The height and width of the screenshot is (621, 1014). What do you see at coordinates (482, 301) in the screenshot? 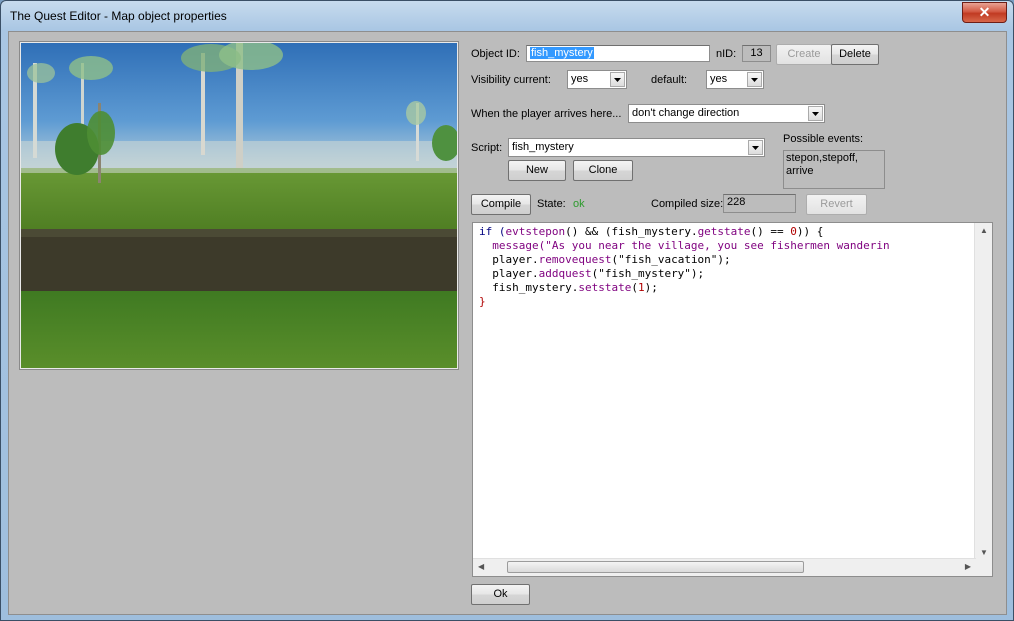
I see `code-line-6: }` at bounding box center [482, 301].